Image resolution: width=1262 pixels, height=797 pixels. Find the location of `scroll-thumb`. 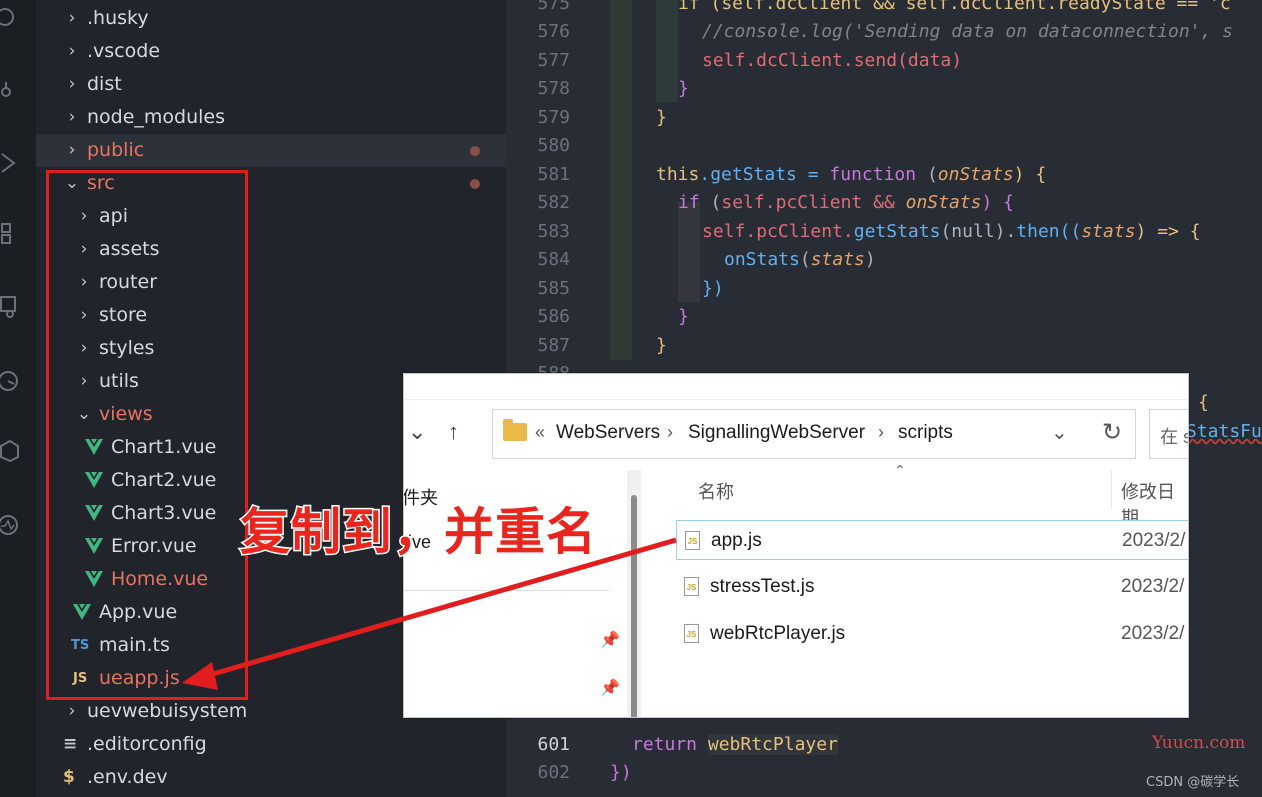

scroll-thumb is located at coordinates (634, 606).